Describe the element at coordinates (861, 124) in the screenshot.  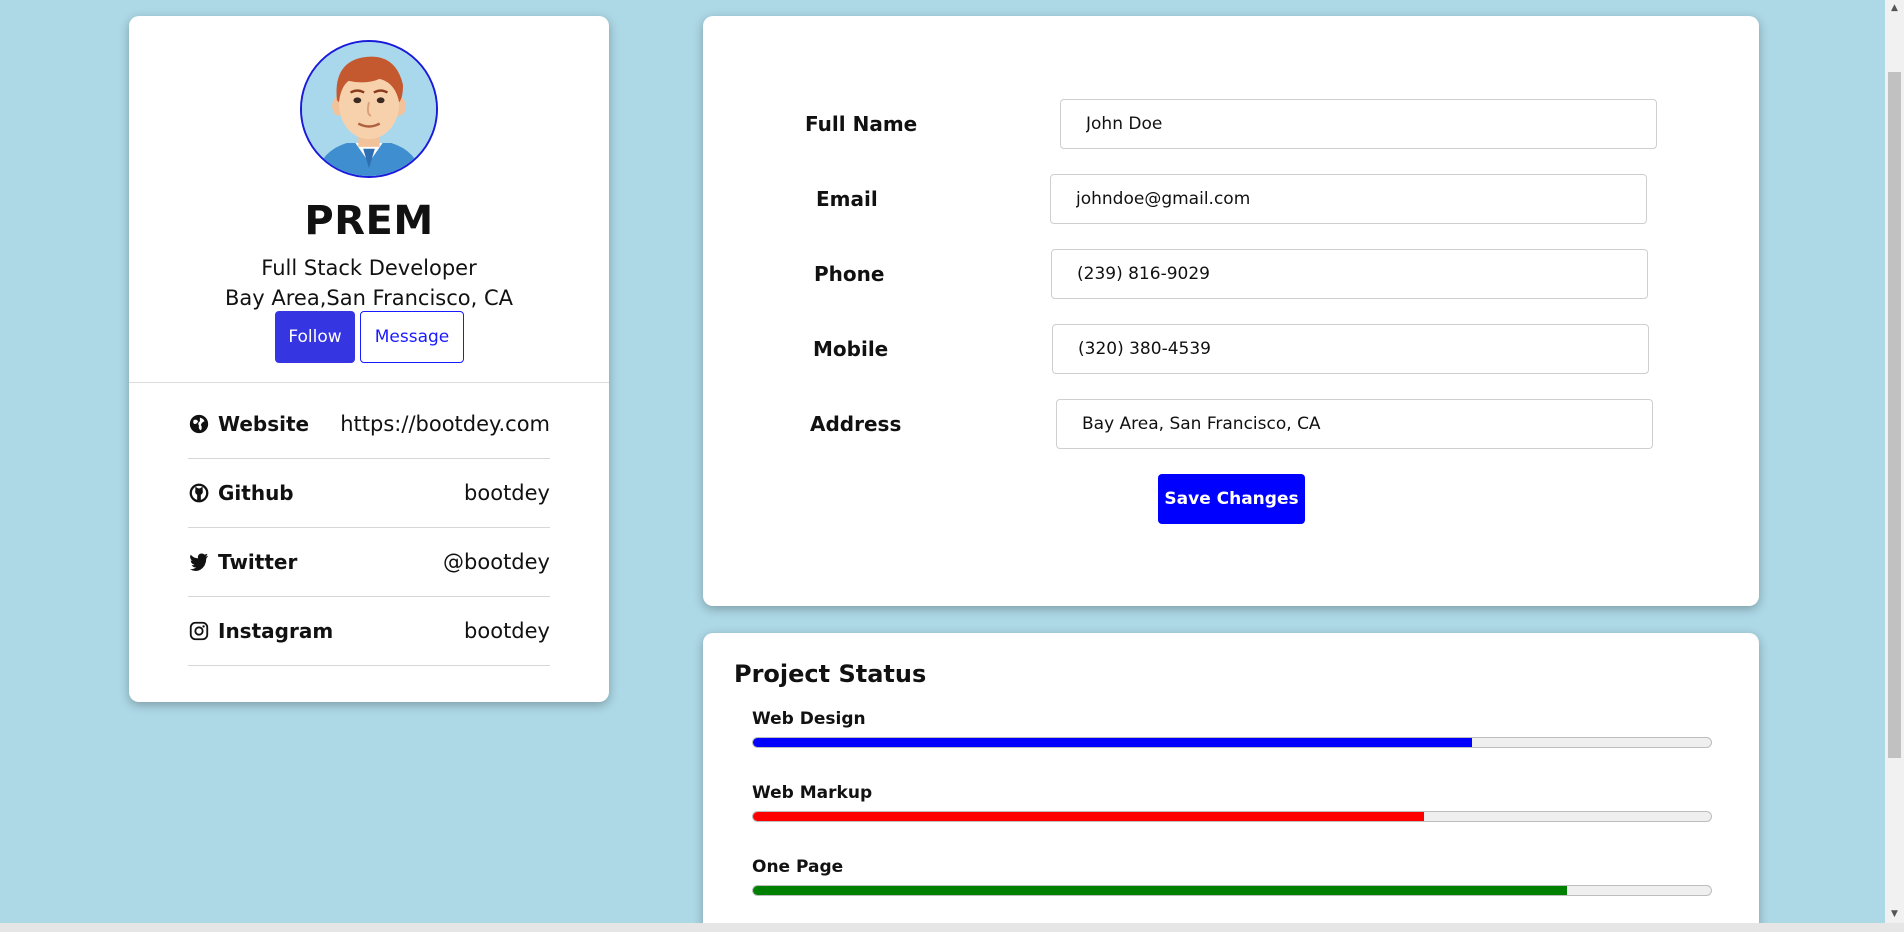
I see `full-name-label: Full Name` at that location.